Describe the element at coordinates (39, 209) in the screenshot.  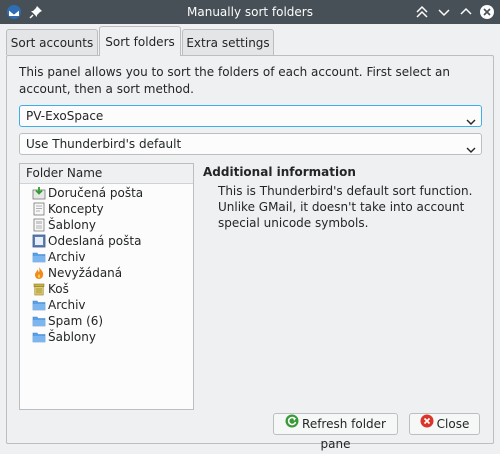
I see `drafts-icon` at that location.